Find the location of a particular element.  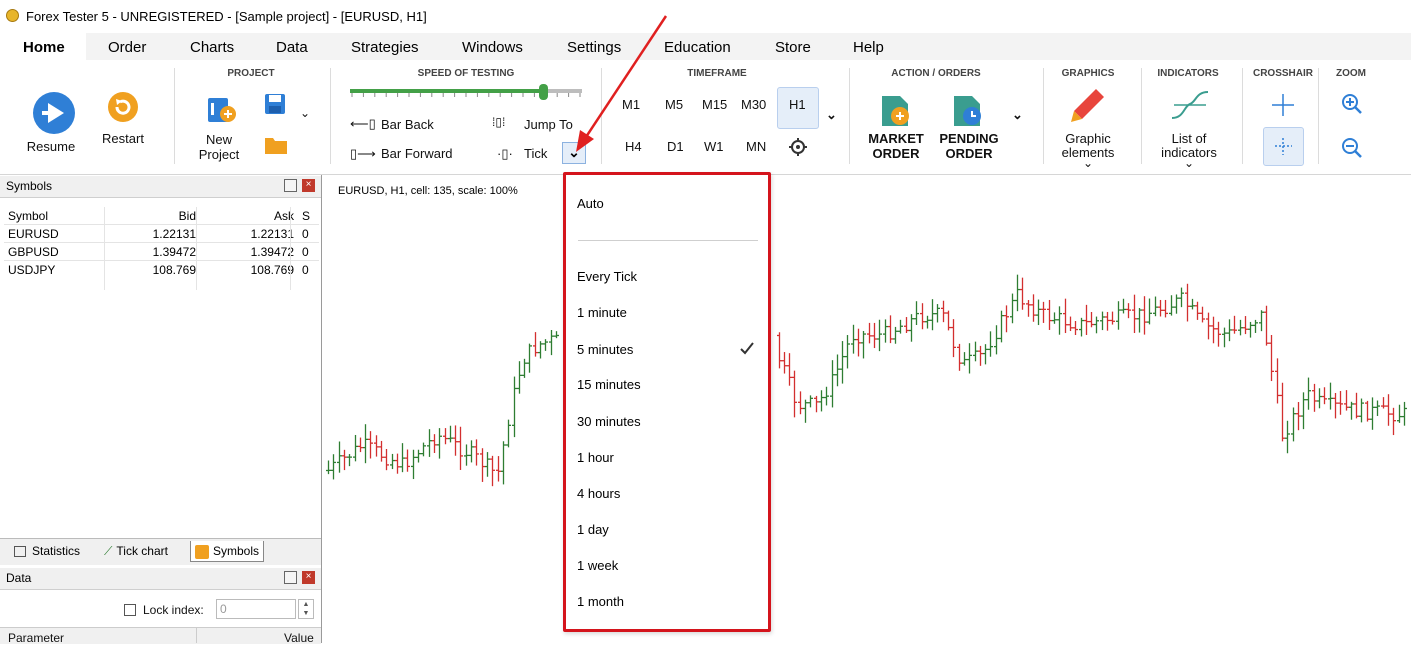

new-project-icon is located at coordinates (222, 110).